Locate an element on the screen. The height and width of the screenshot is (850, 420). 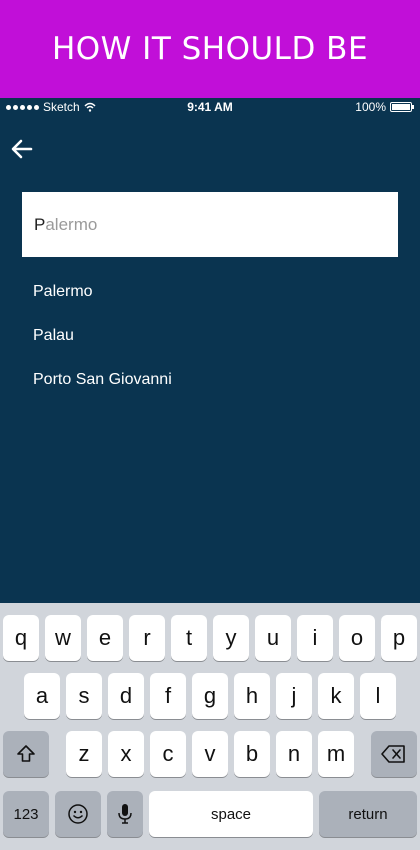
shift-key is located at coordinates (26, 754).